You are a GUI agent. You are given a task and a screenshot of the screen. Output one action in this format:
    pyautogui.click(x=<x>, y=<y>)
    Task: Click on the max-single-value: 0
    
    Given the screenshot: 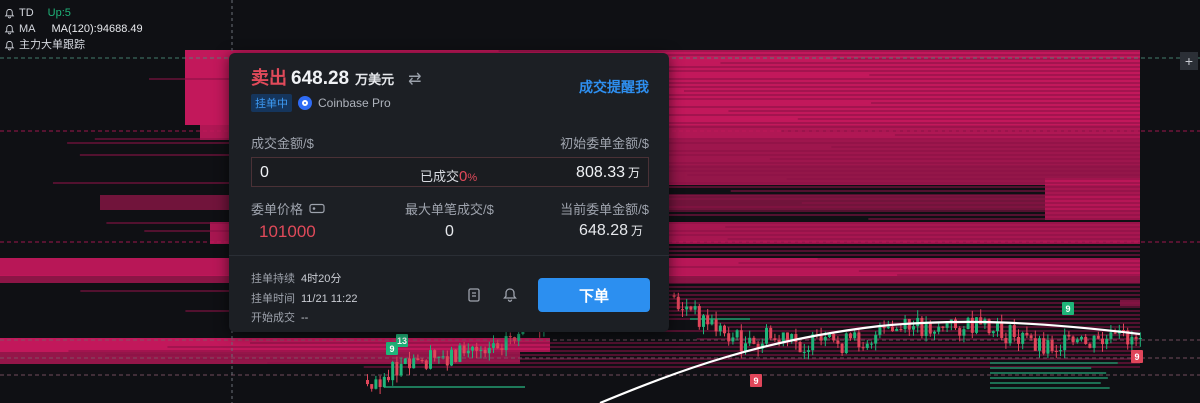 What is the action you would take?
    pyautogui.click(x=449, y=231)
    